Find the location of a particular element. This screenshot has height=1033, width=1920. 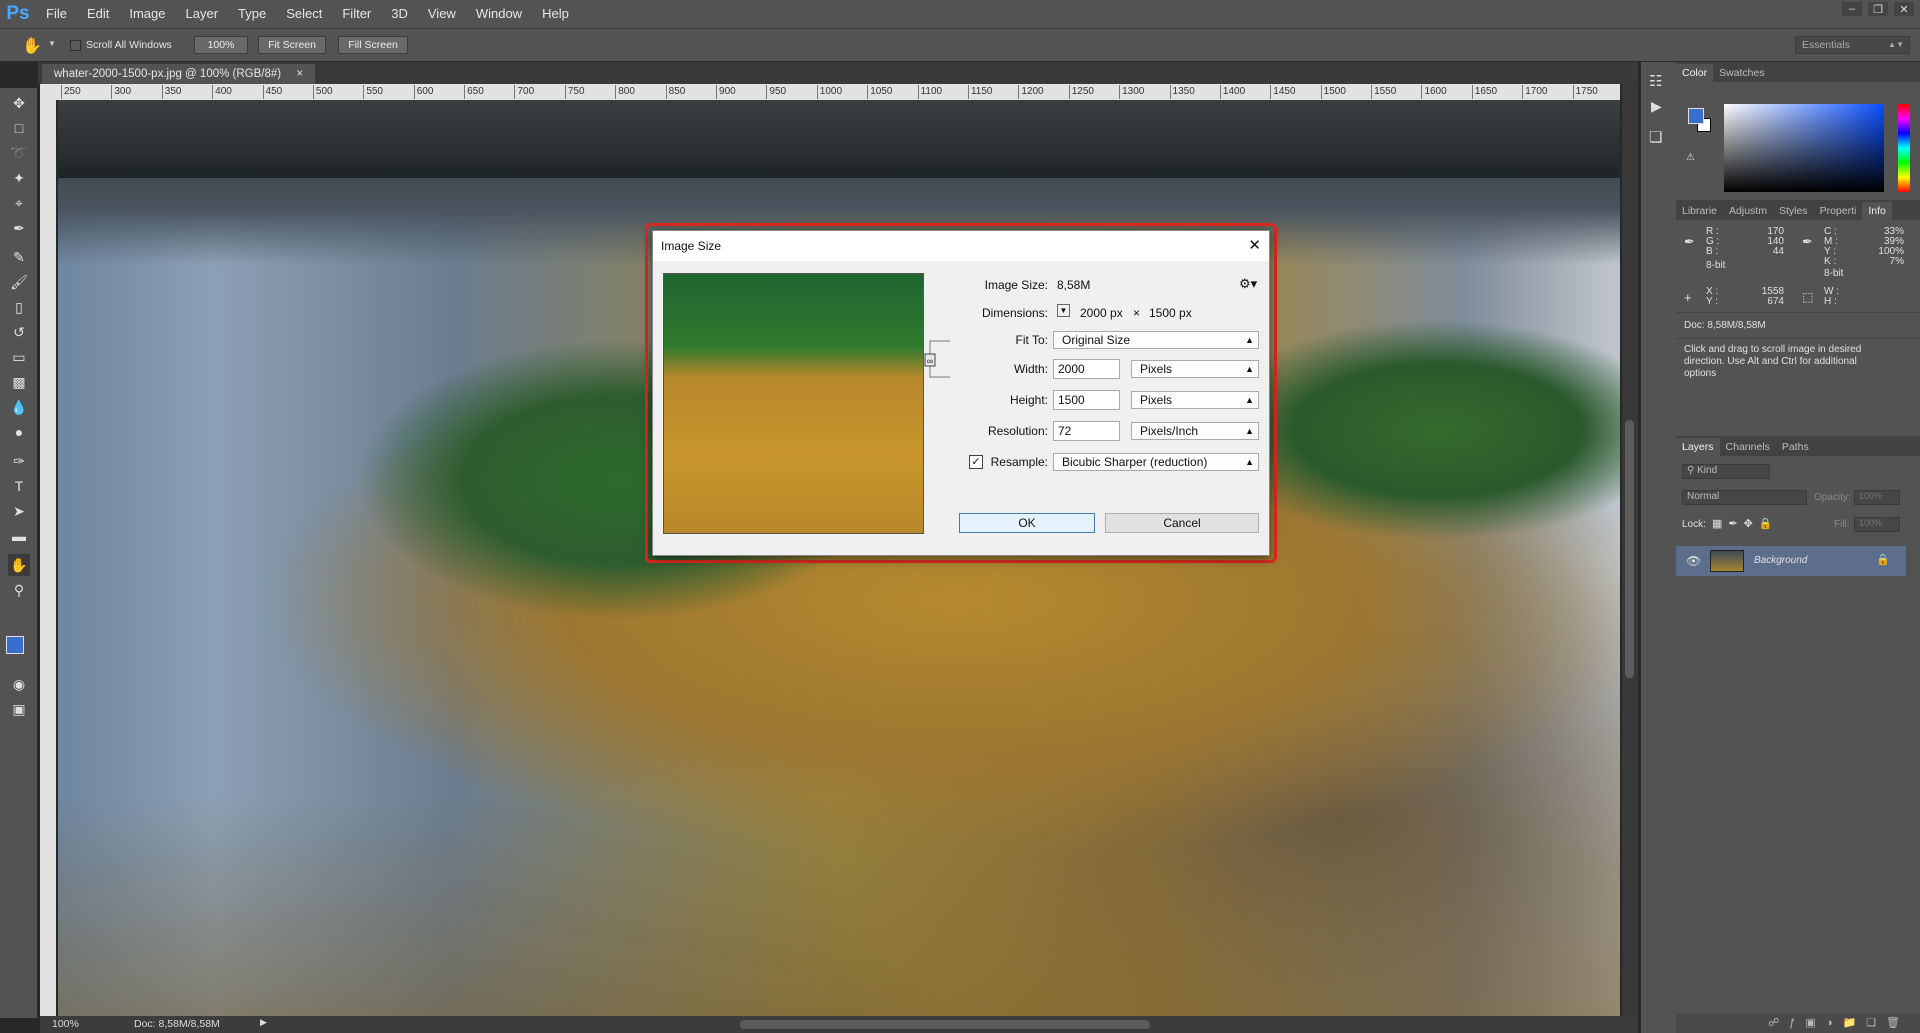

resolution-label: Resolution: is located at coordinates (1017, 431).